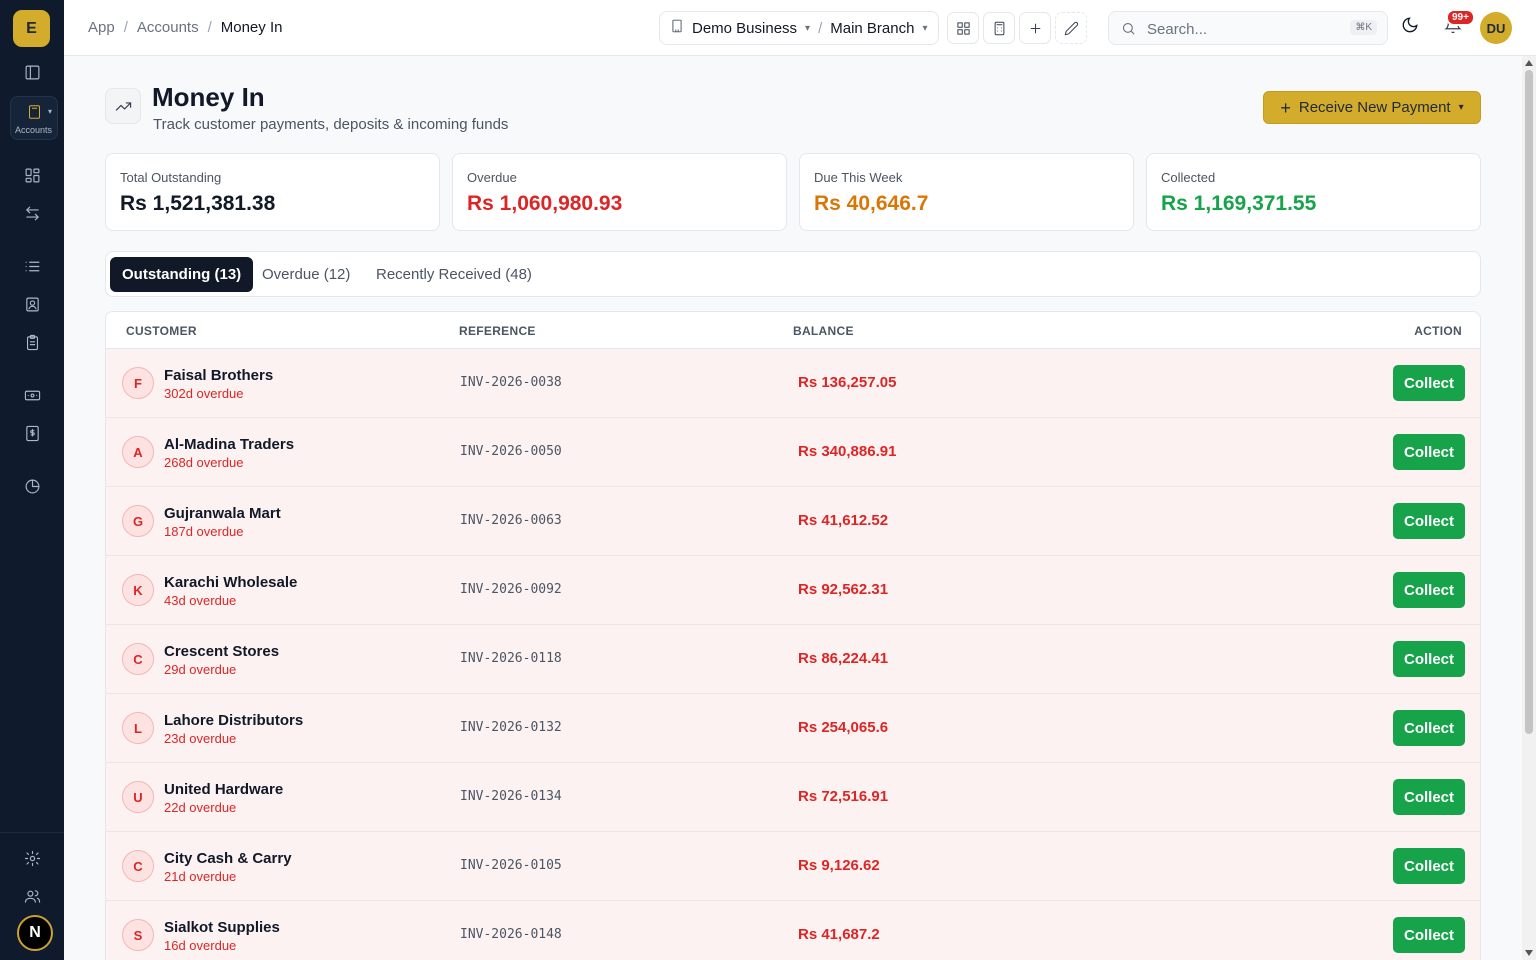 The width and height of the screenshot is (1536, 960). I want to click on chevron-down-icon: ▾, so click(925, 28).